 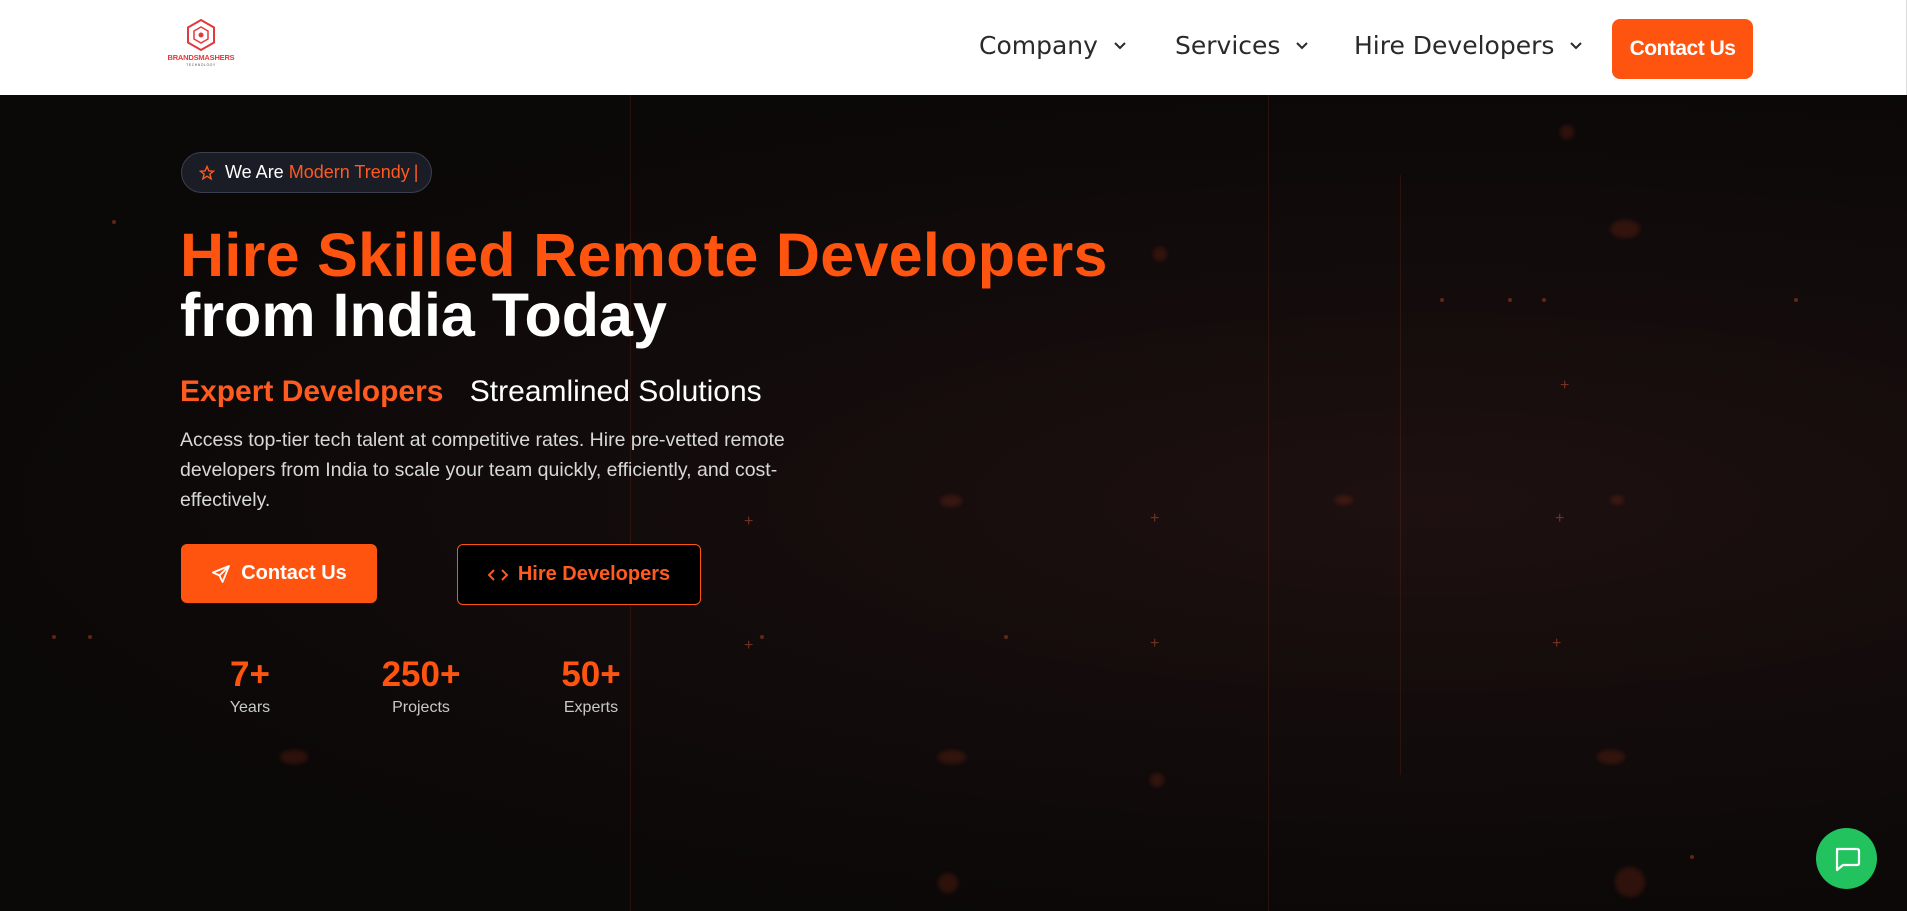 I want to click on chat-widget-button, so click(x=1846, y=858).